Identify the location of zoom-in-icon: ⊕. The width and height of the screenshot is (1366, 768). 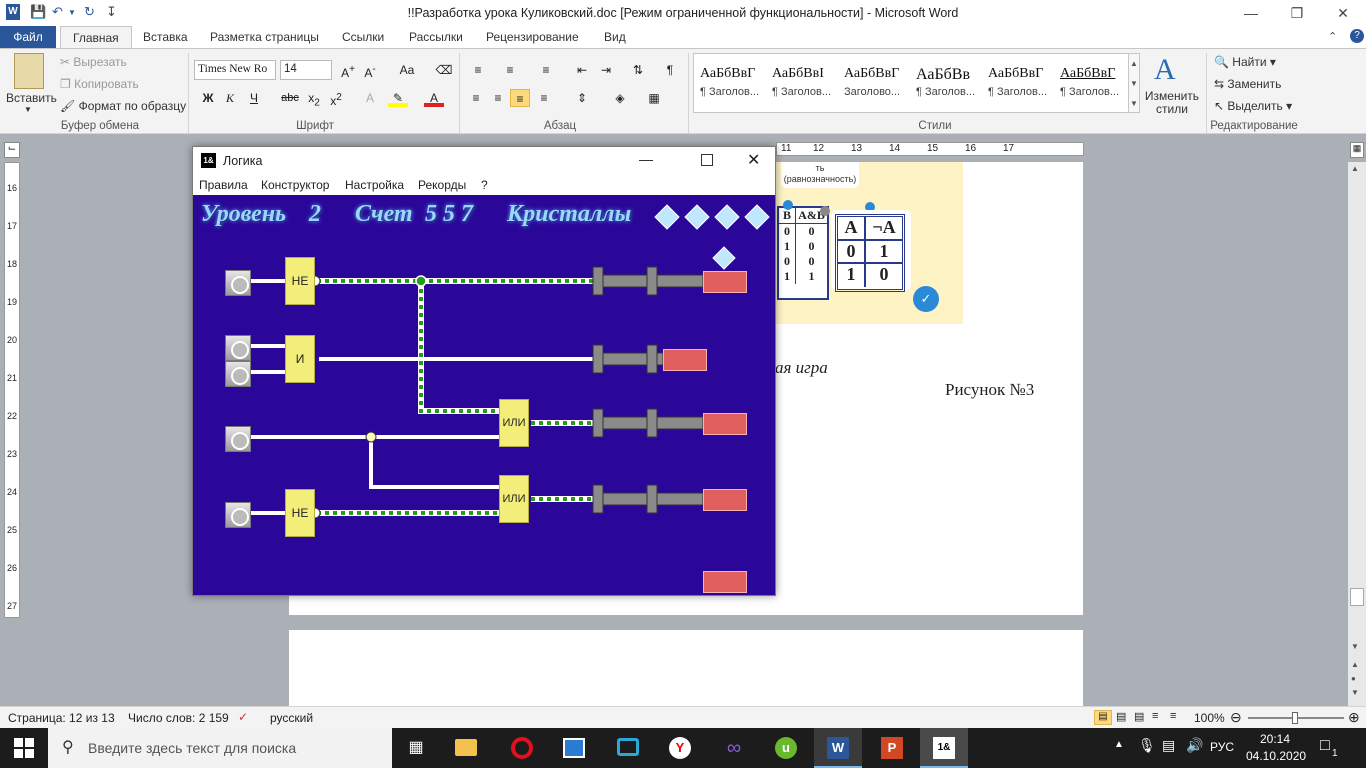
(1354, 717).